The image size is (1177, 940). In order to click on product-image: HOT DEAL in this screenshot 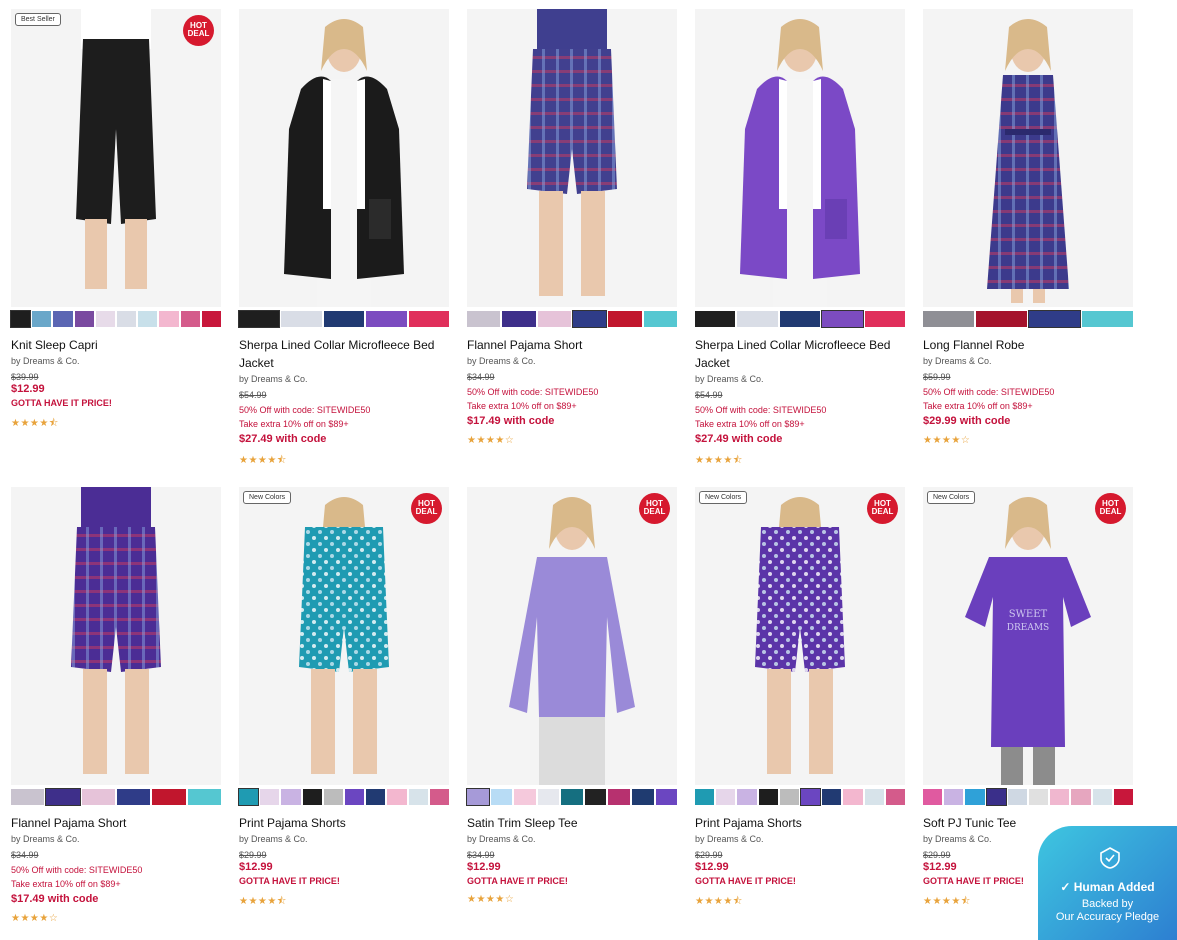, I will do `click(572, 636)`.